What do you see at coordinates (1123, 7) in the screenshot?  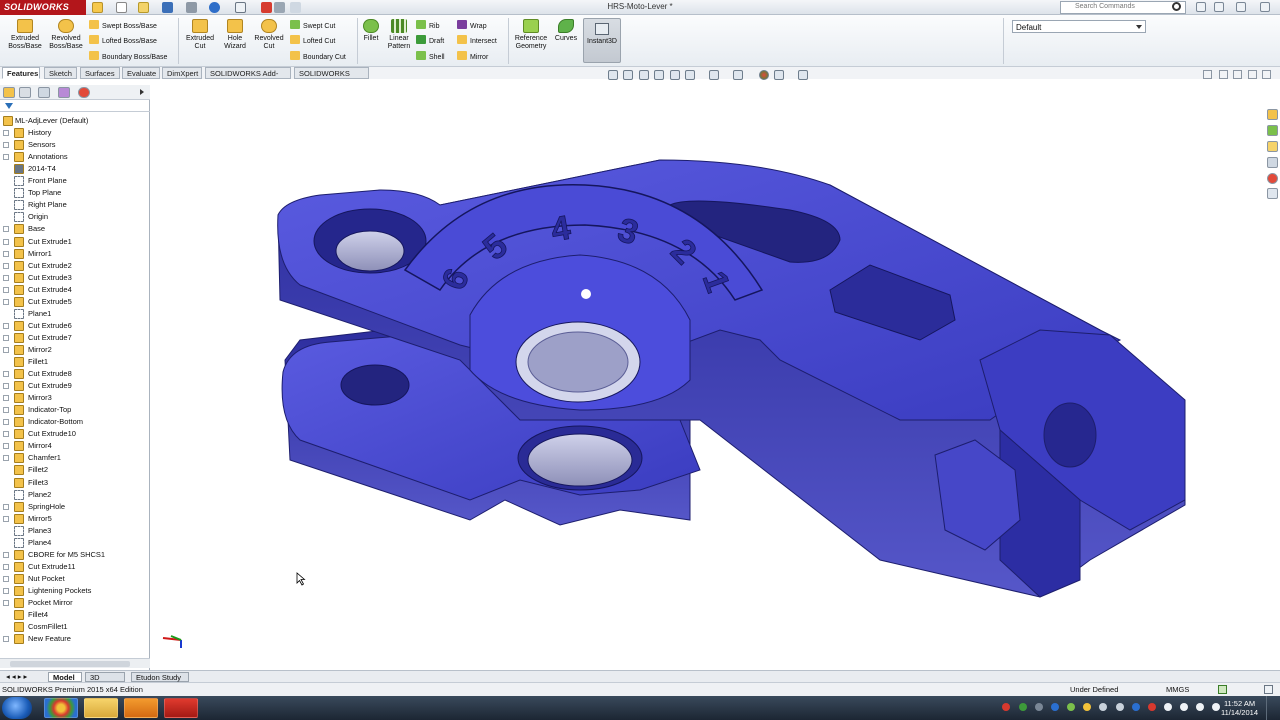 I see `search-input: Search Commands` at bounding box center [1123, 7].